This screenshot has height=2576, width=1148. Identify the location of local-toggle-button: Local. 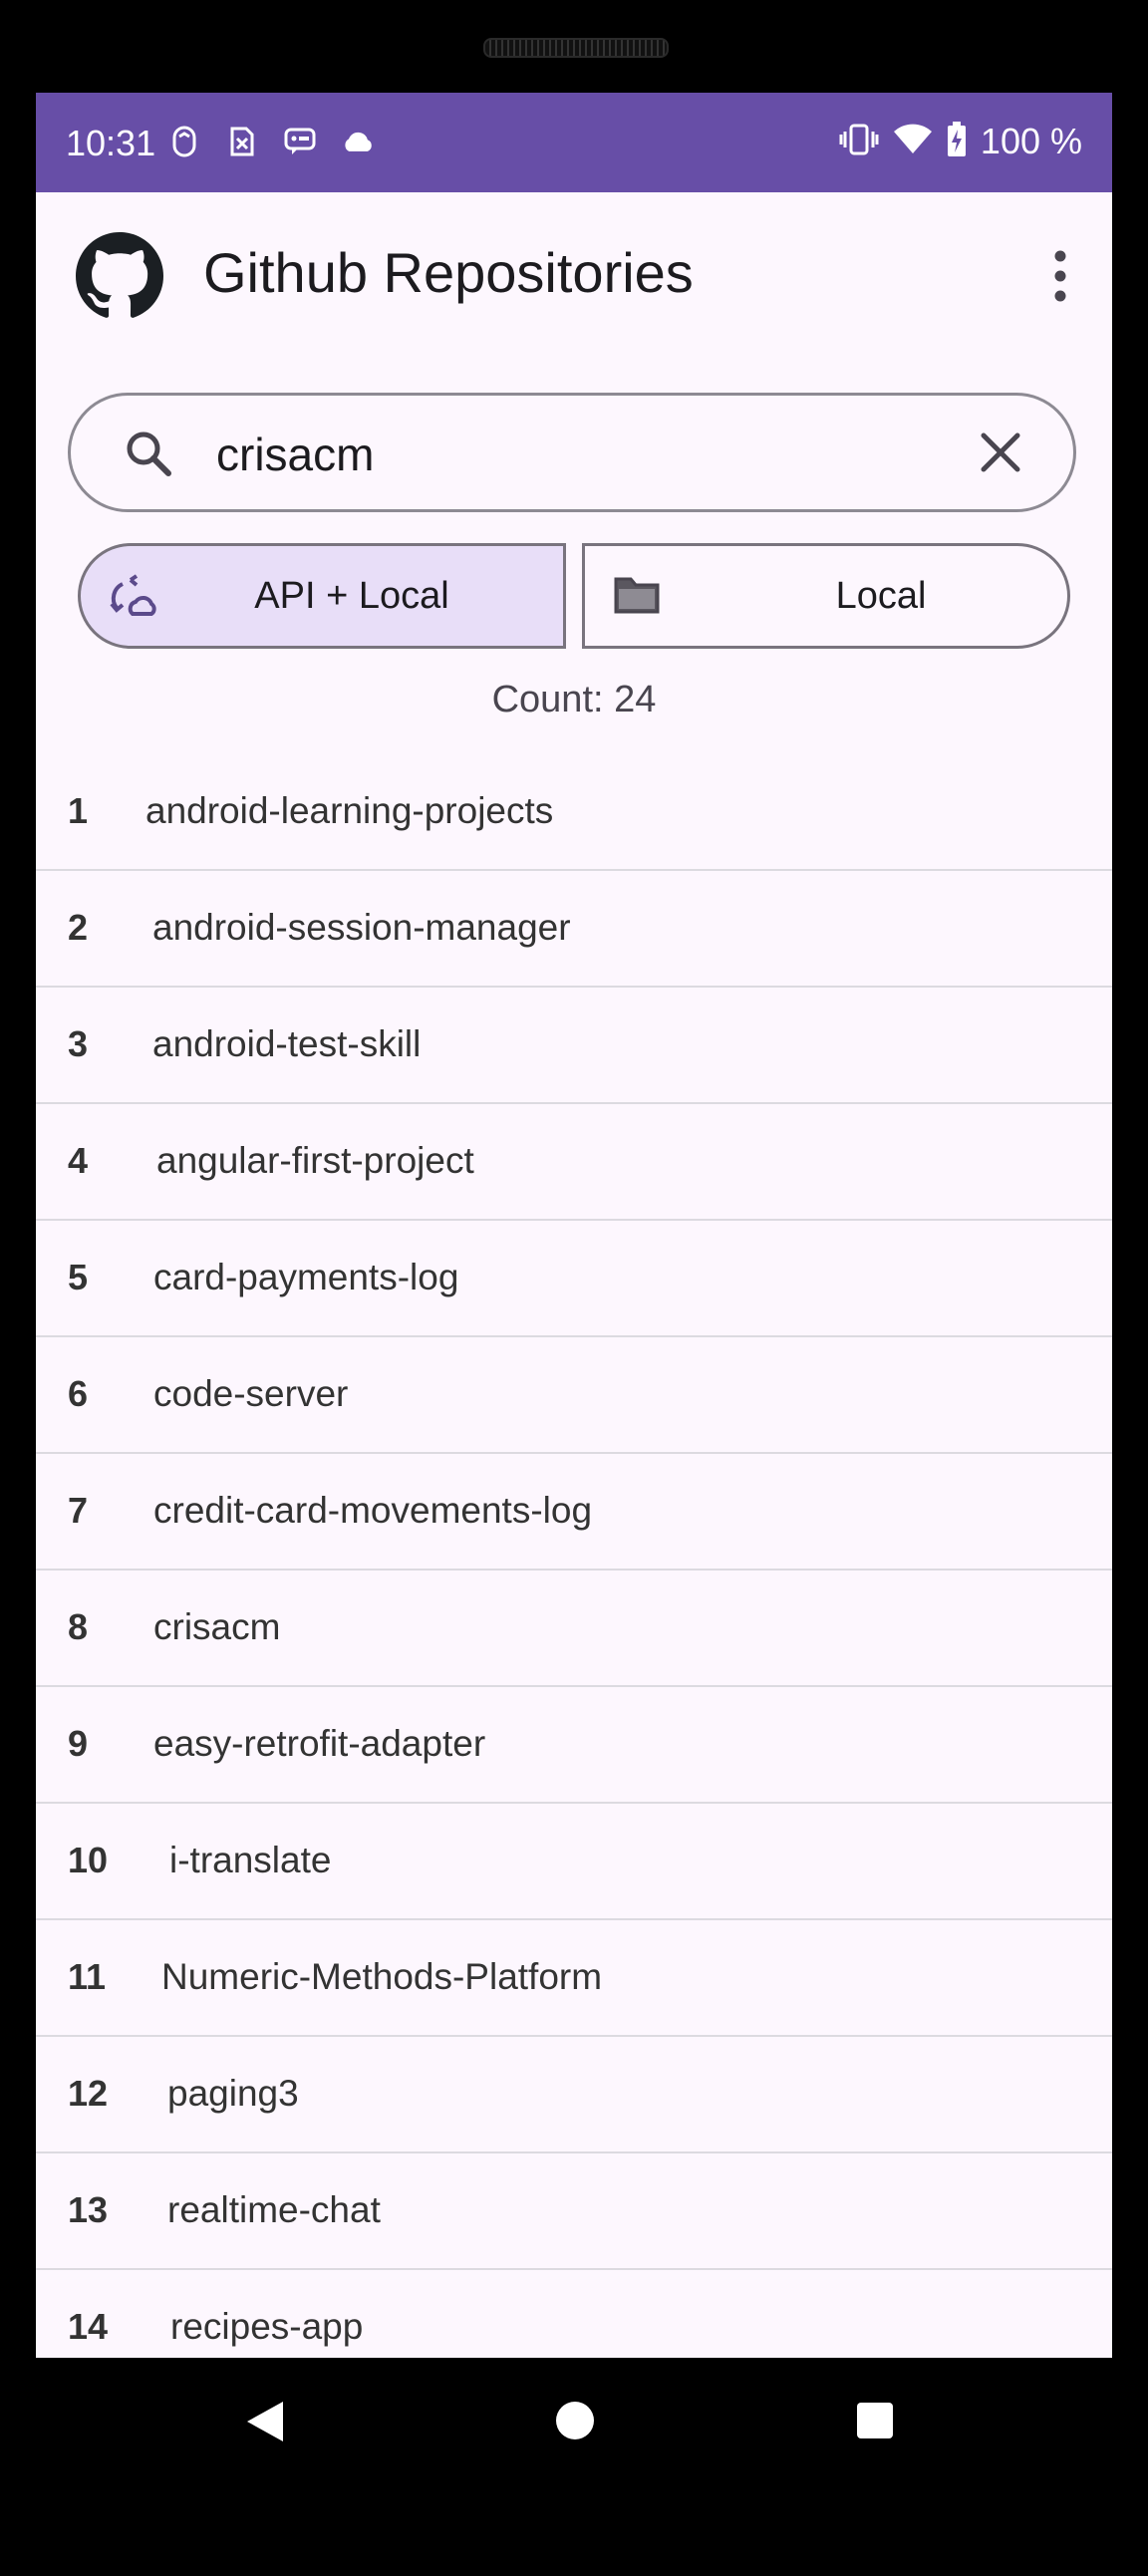
(826, 596).